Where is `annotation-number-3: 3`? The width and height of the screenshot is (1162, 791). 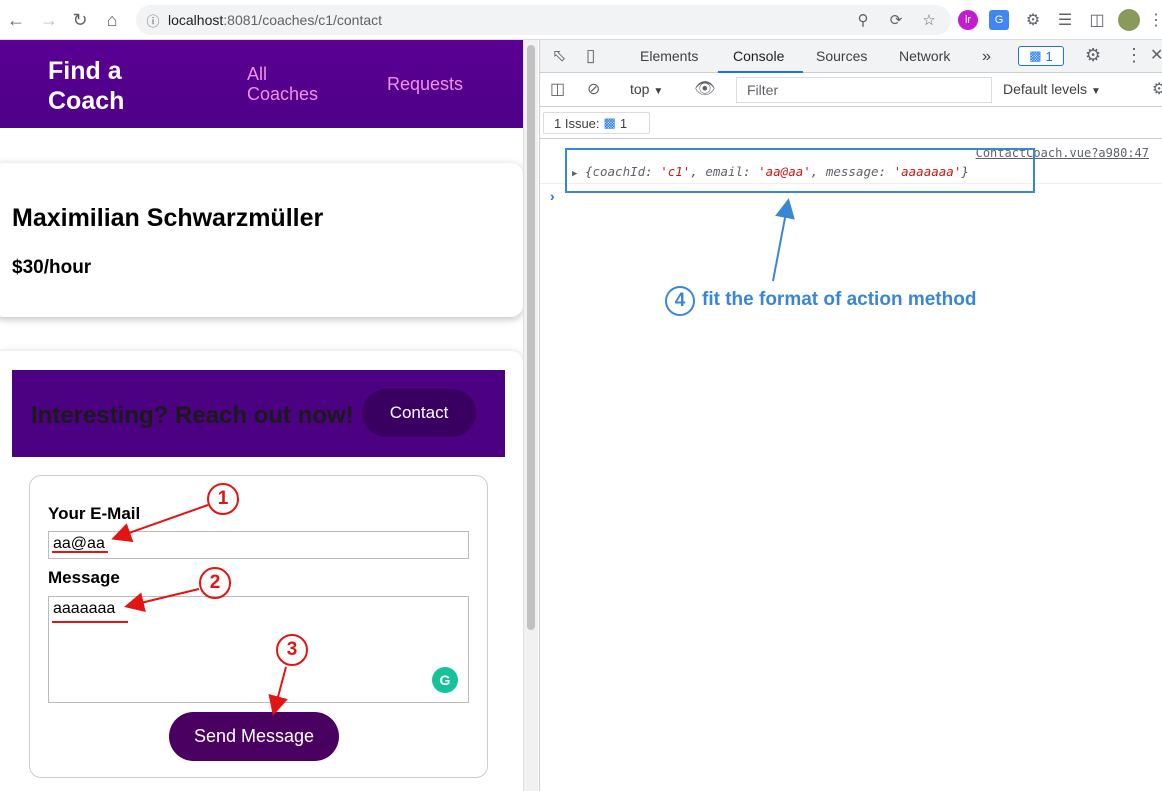
annotation-number-3: 3 is located at coordinates (292, 650).